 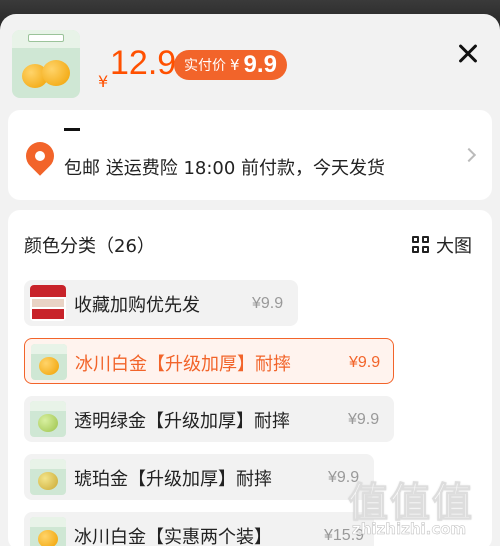 What do you see at coordinates (421, 245) in the screenshot?
I see `grid-icon` at bounding box center [421, 245].